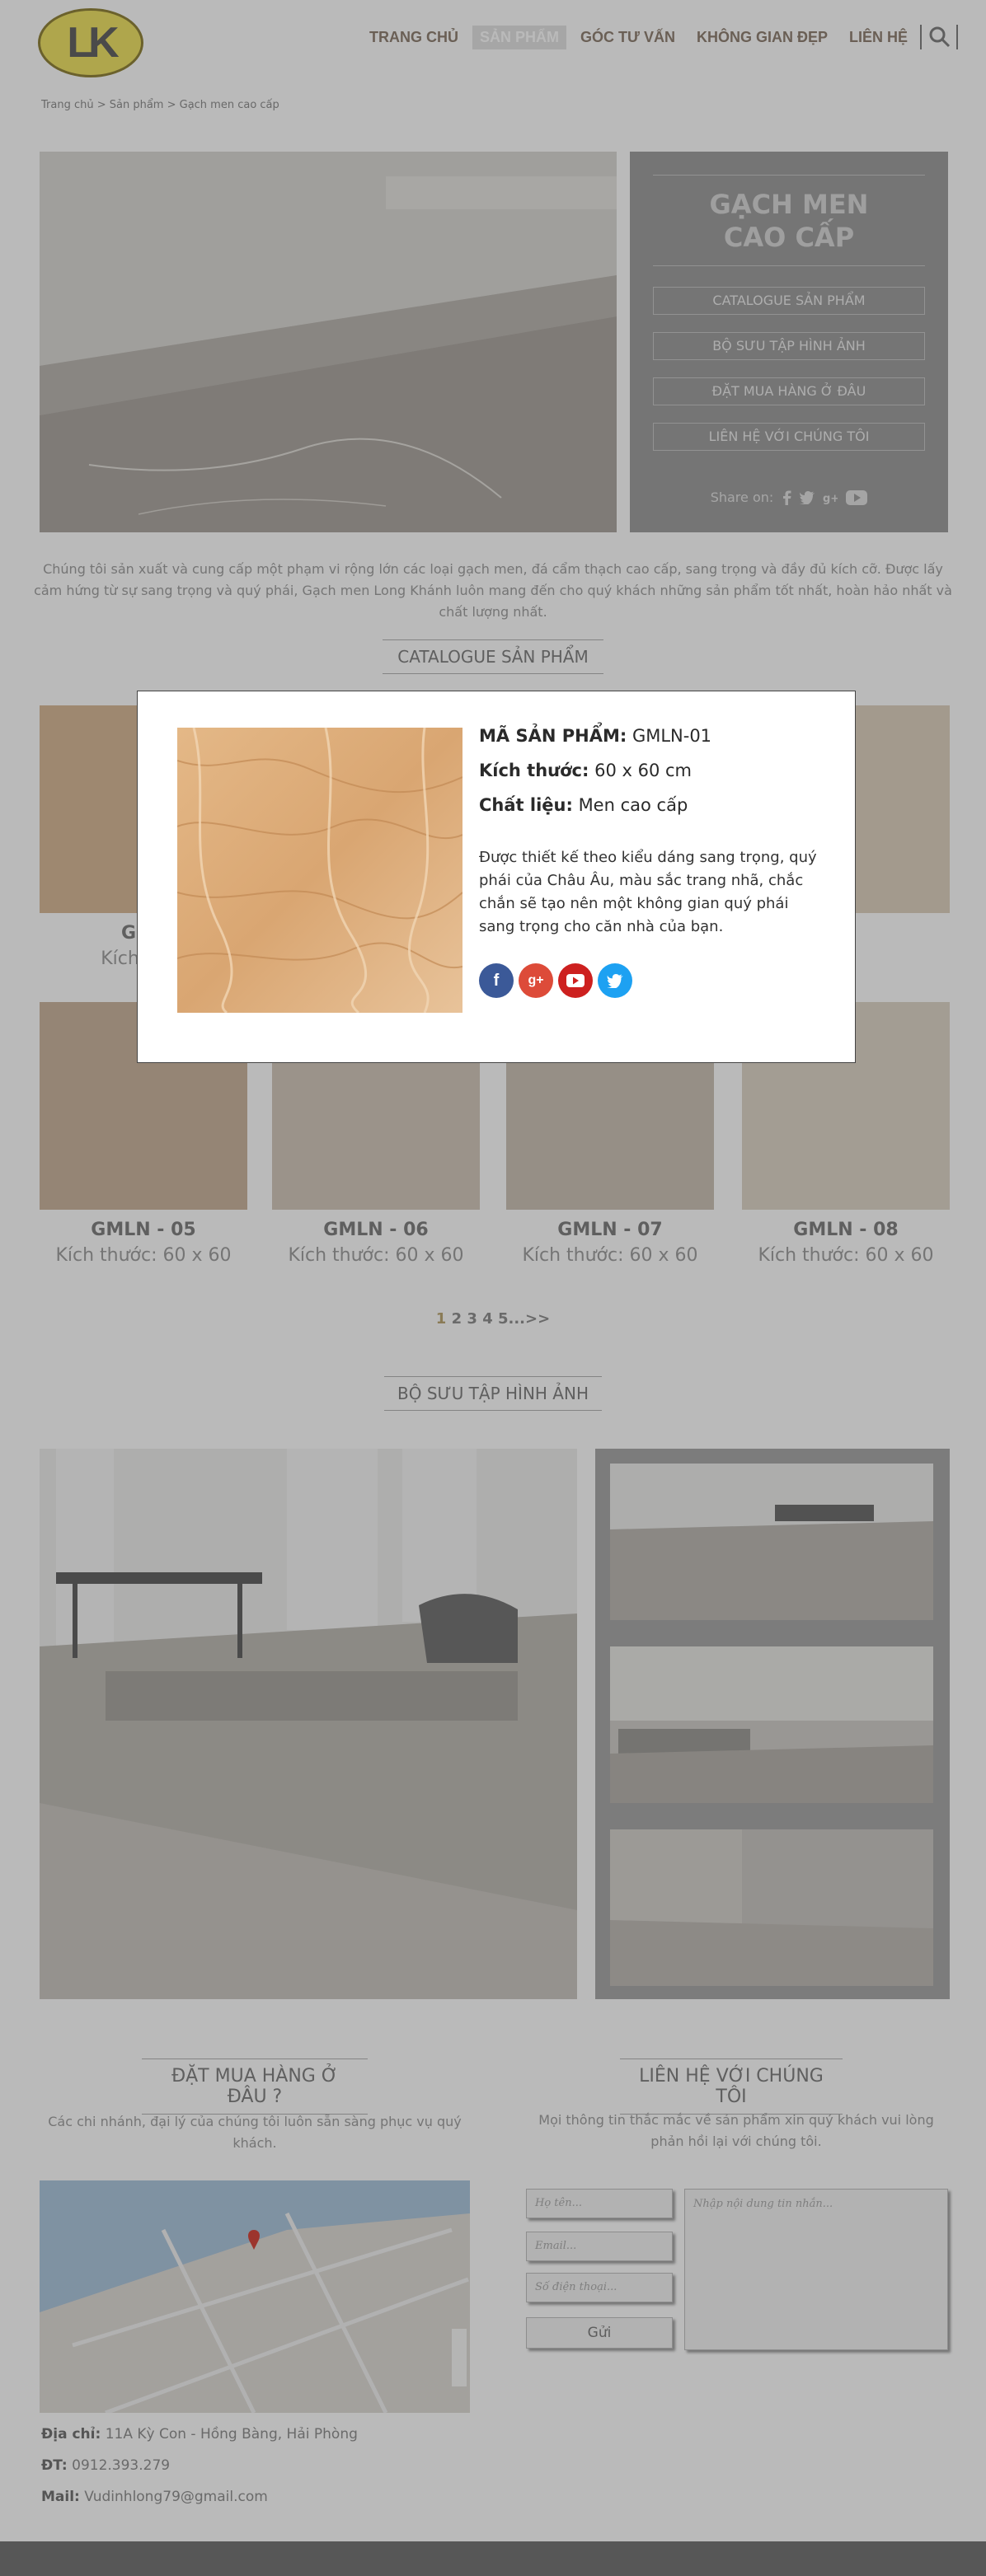 This screenshot has height=2576, width=986. What do you see at coordinates (536, 980) in the screenshot?
I see `google-plus-icon: g+` at bounding box center [536, 980].